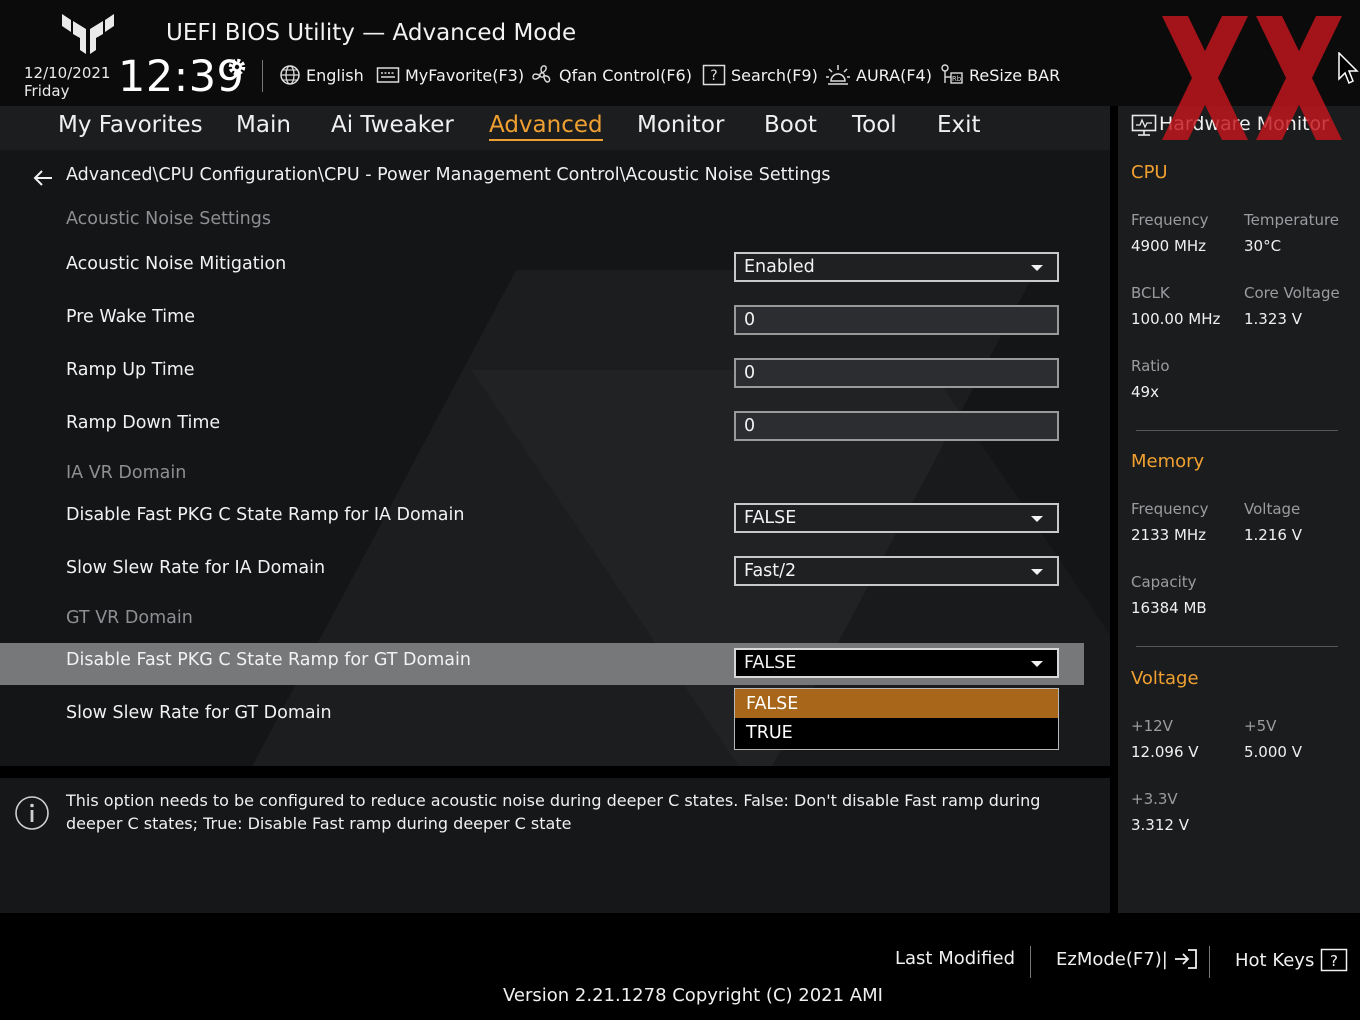 The height and width of the screenshot is (1020, 1360). I want to click on gt-disable-fast-ramp-select: FALSE, so click(896, 663).